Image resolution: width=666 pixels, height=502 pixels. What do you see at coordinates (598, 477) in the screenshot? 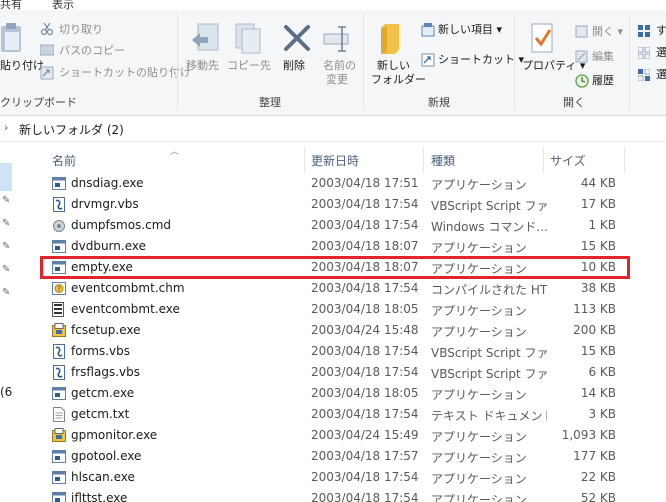
I see `file-size: 22 KB` at bounding box center [598, 477].